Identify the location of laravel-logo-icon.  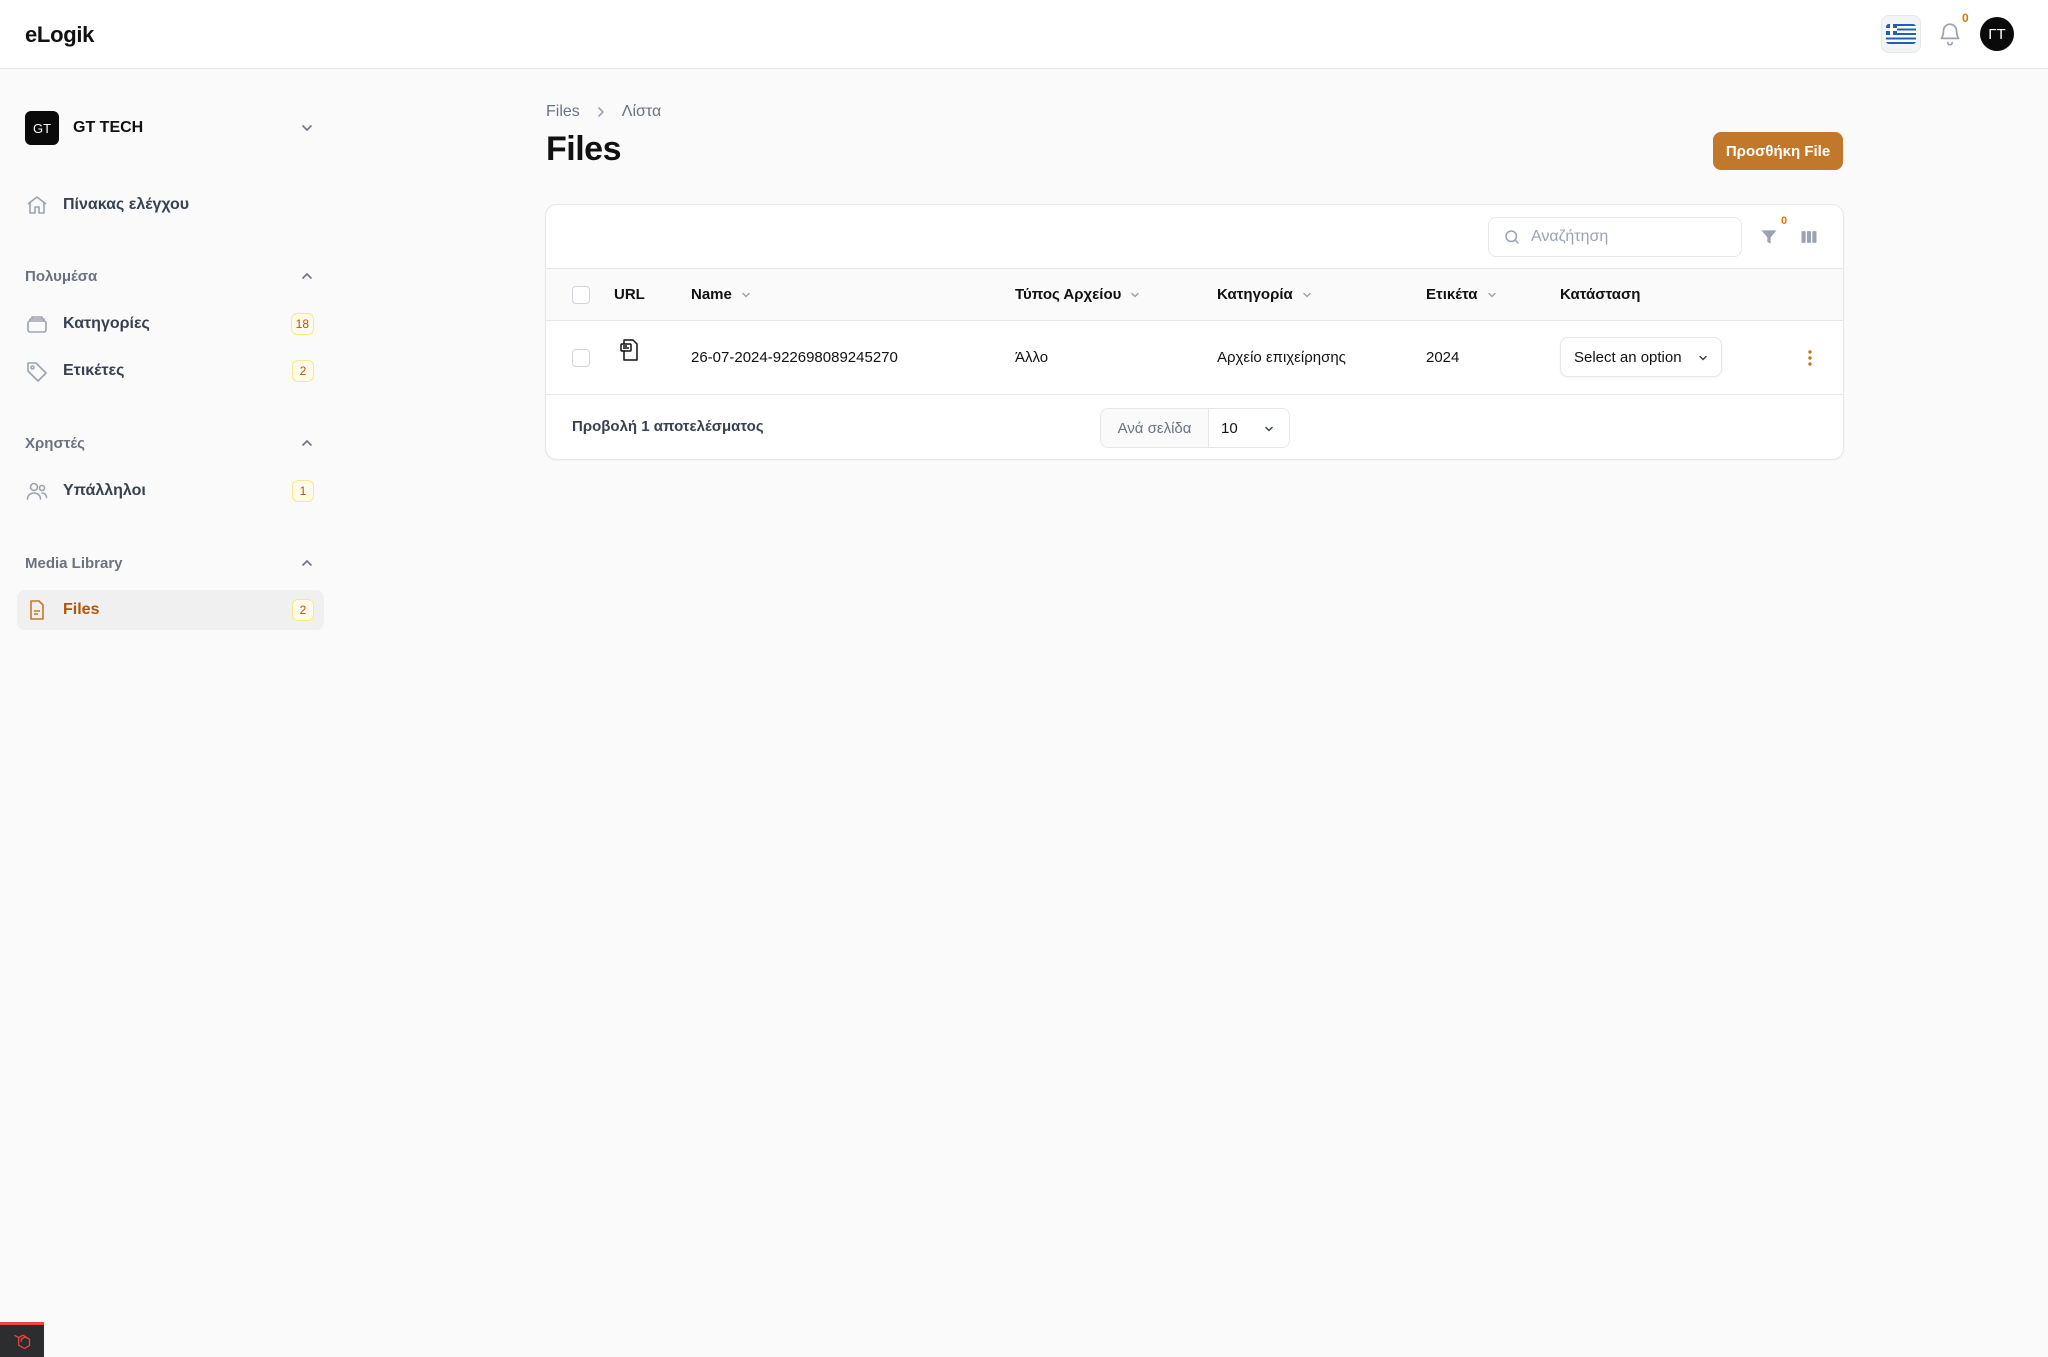
(22, 1342).